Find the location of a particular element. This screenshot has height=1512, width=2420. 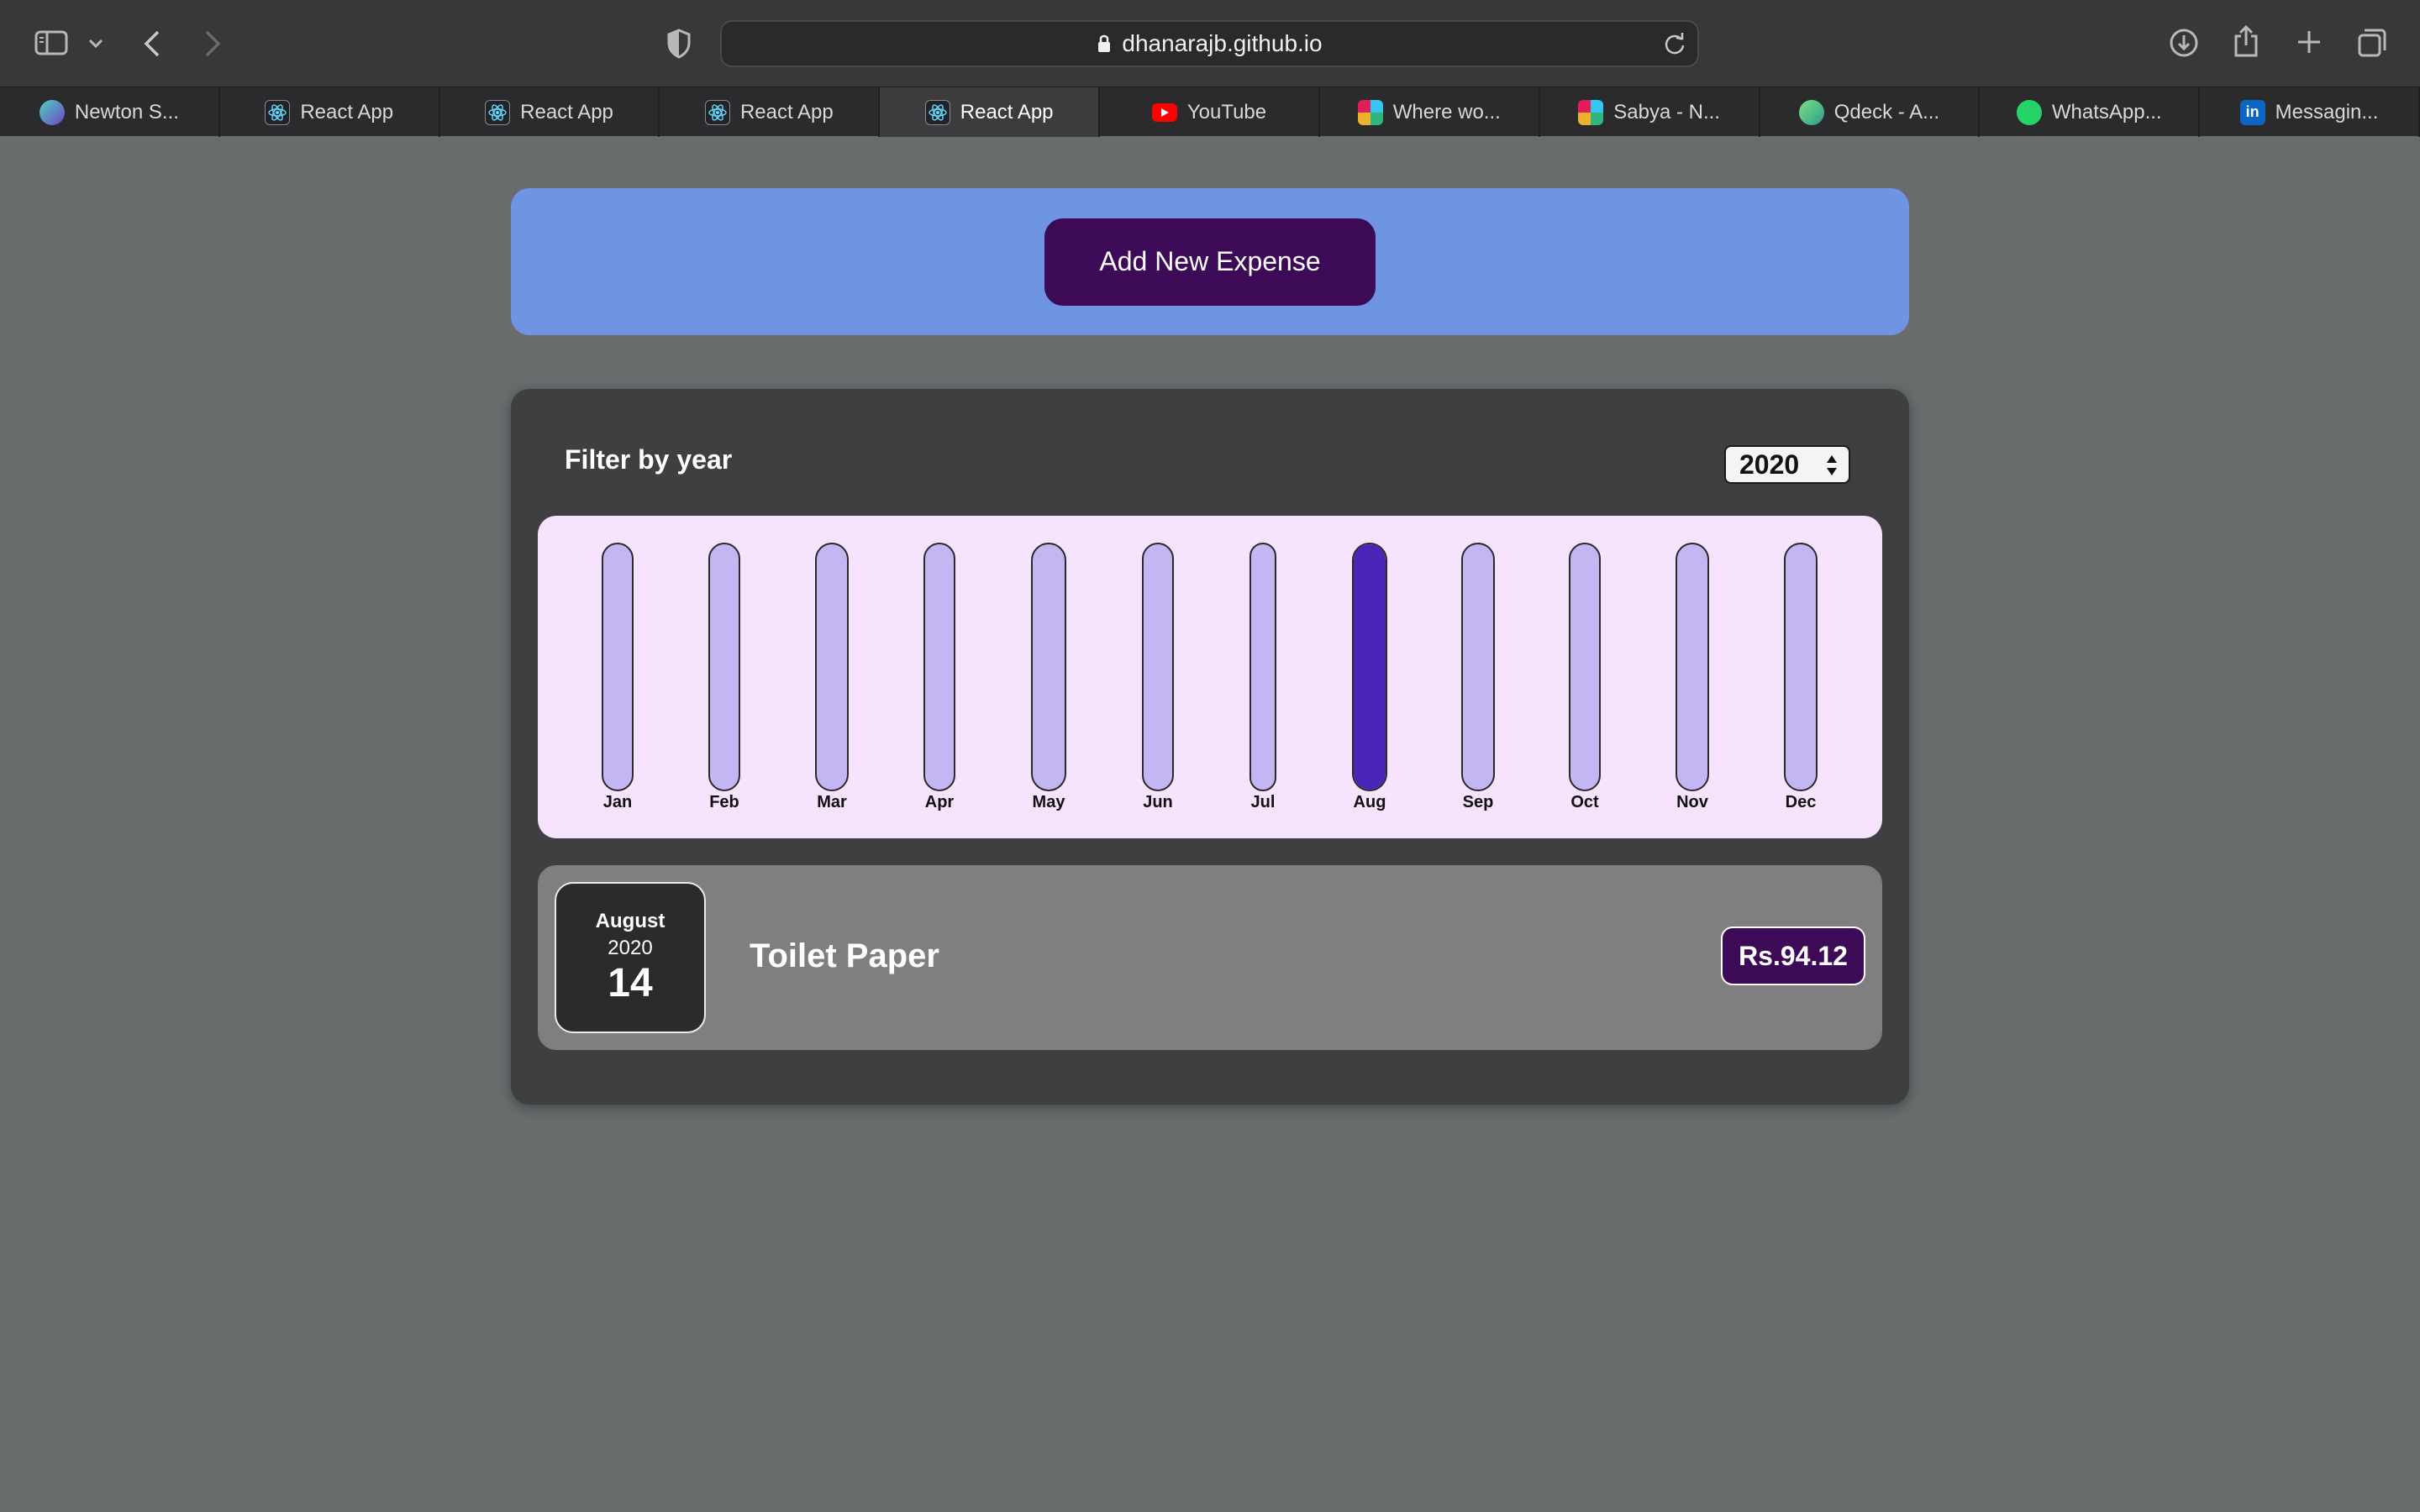

chart-bar-label: Jul is located at coordinates (1263, 802).